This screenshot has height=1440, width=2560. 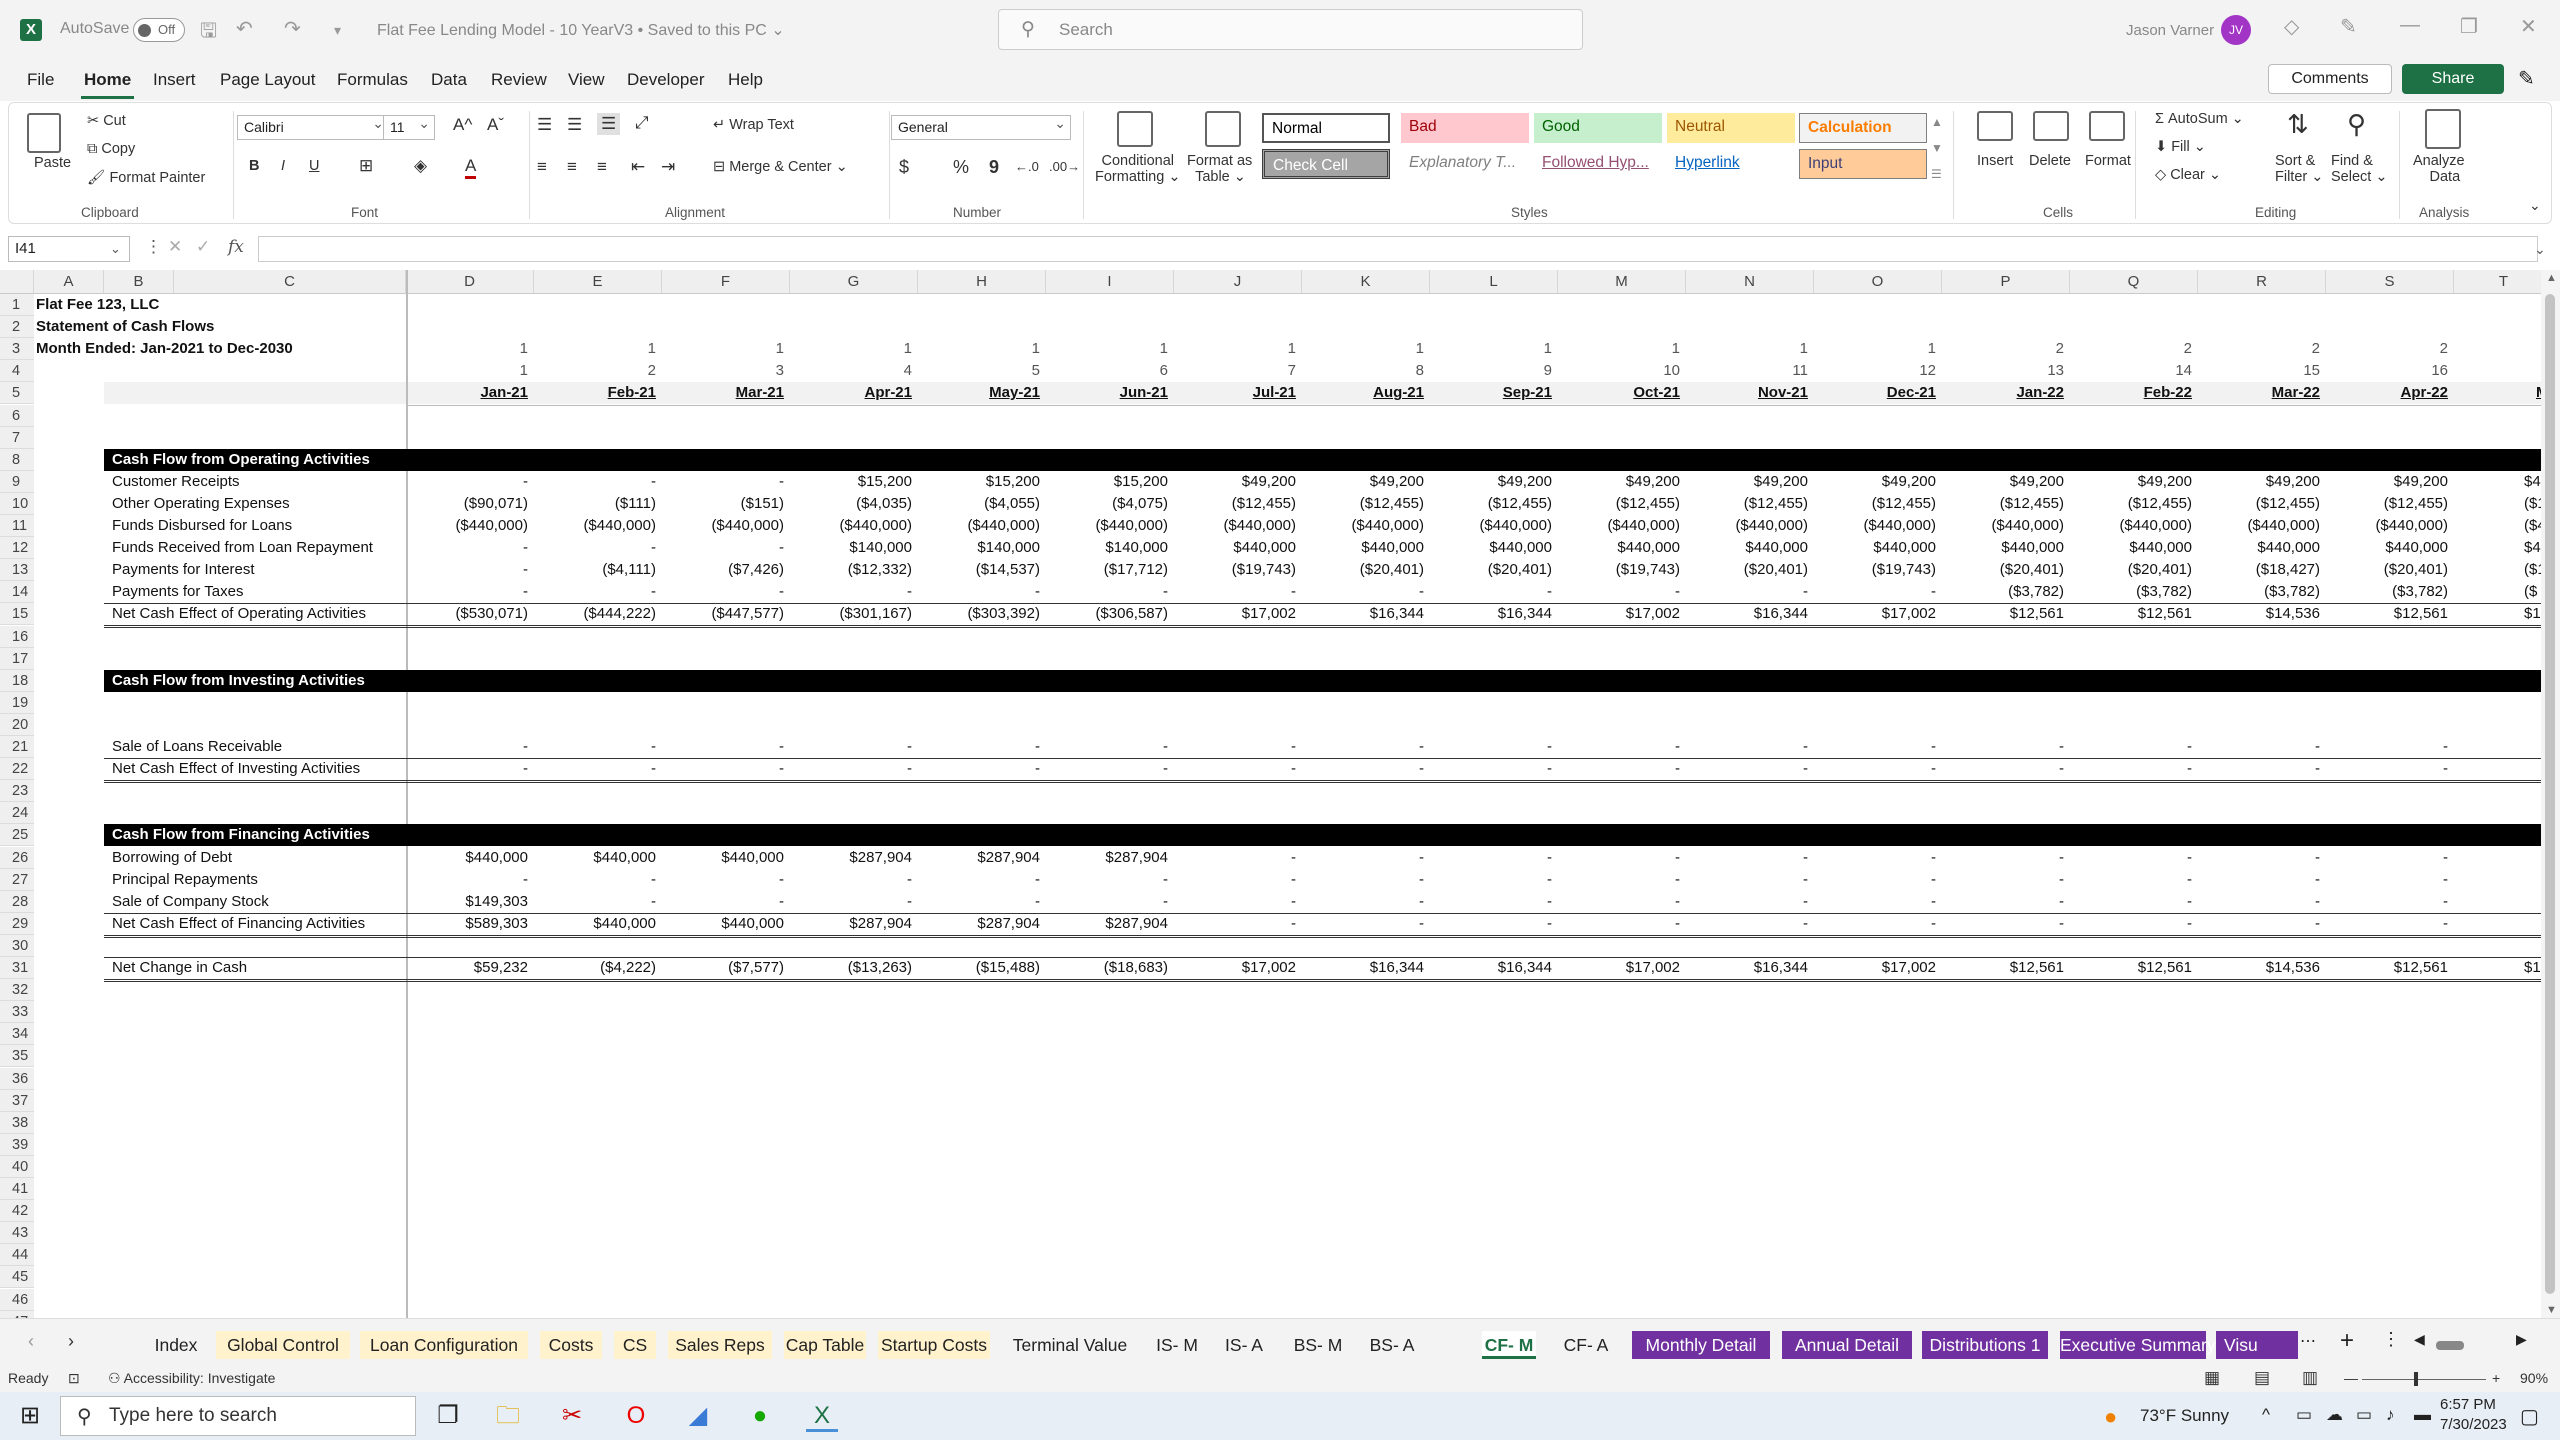 I want to click on line-value: ($19,743), so click(x=1875, y=570).